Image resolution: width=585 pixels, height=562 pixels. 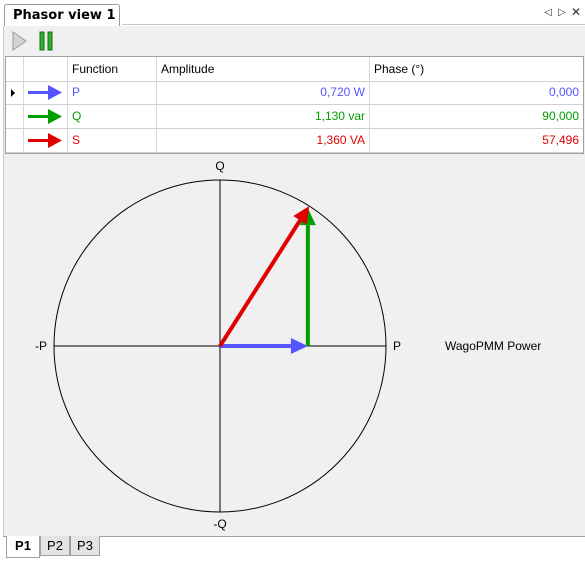 What do you see at coordinates (219, 166) in the screenshot?
I see `axis-label-q: Q` at bounding box center [219, 166].